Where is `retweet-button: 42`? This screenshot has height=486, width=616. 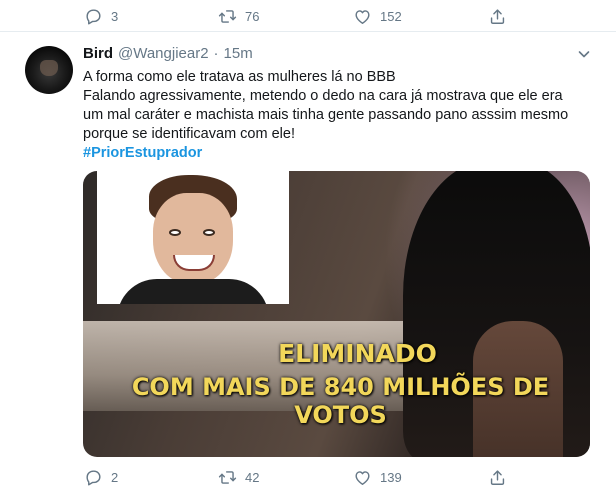 retweet-button: 42 is located at coordinates (238, 477).